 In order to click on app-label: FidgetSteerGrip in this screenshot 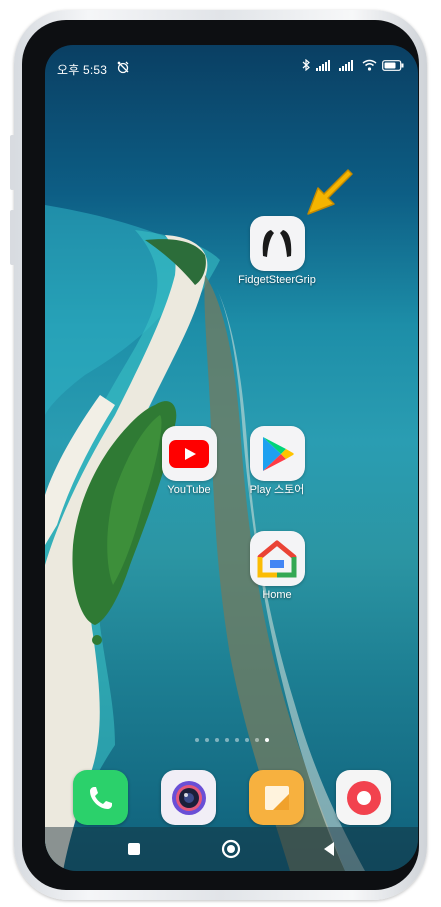, I will do `click(277, 280)`.